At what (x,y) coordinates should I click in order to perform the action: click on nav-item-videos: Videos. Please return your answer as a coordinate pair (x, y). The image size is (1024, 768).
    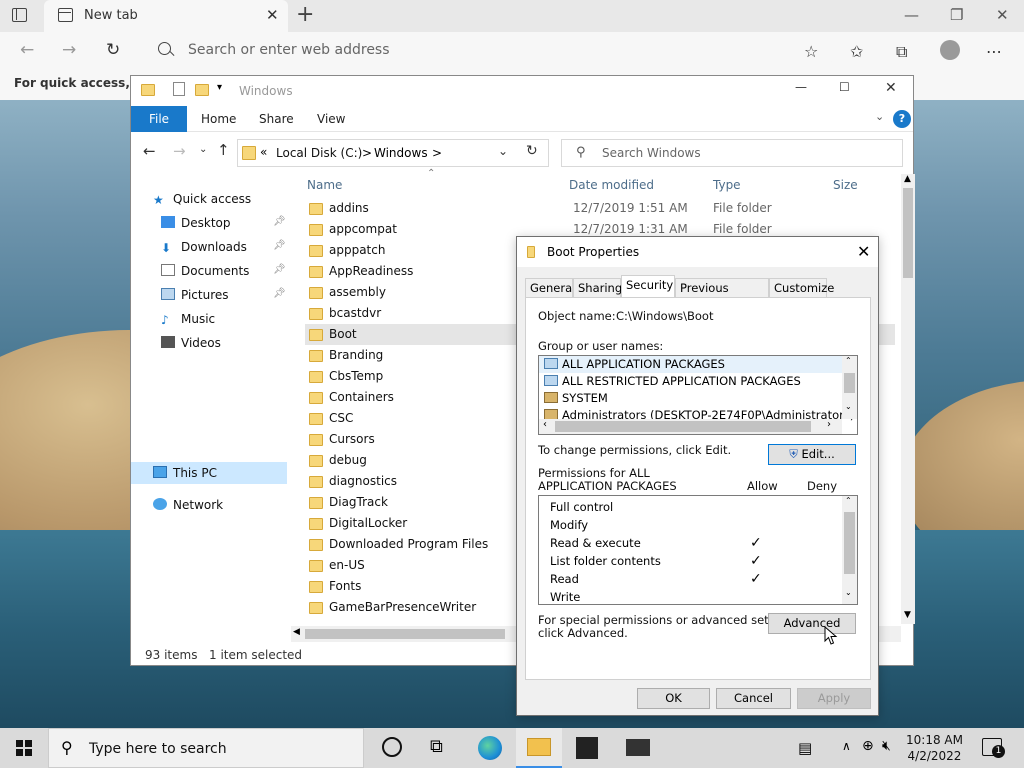
    Looking at the image, I should click on (191, 343).